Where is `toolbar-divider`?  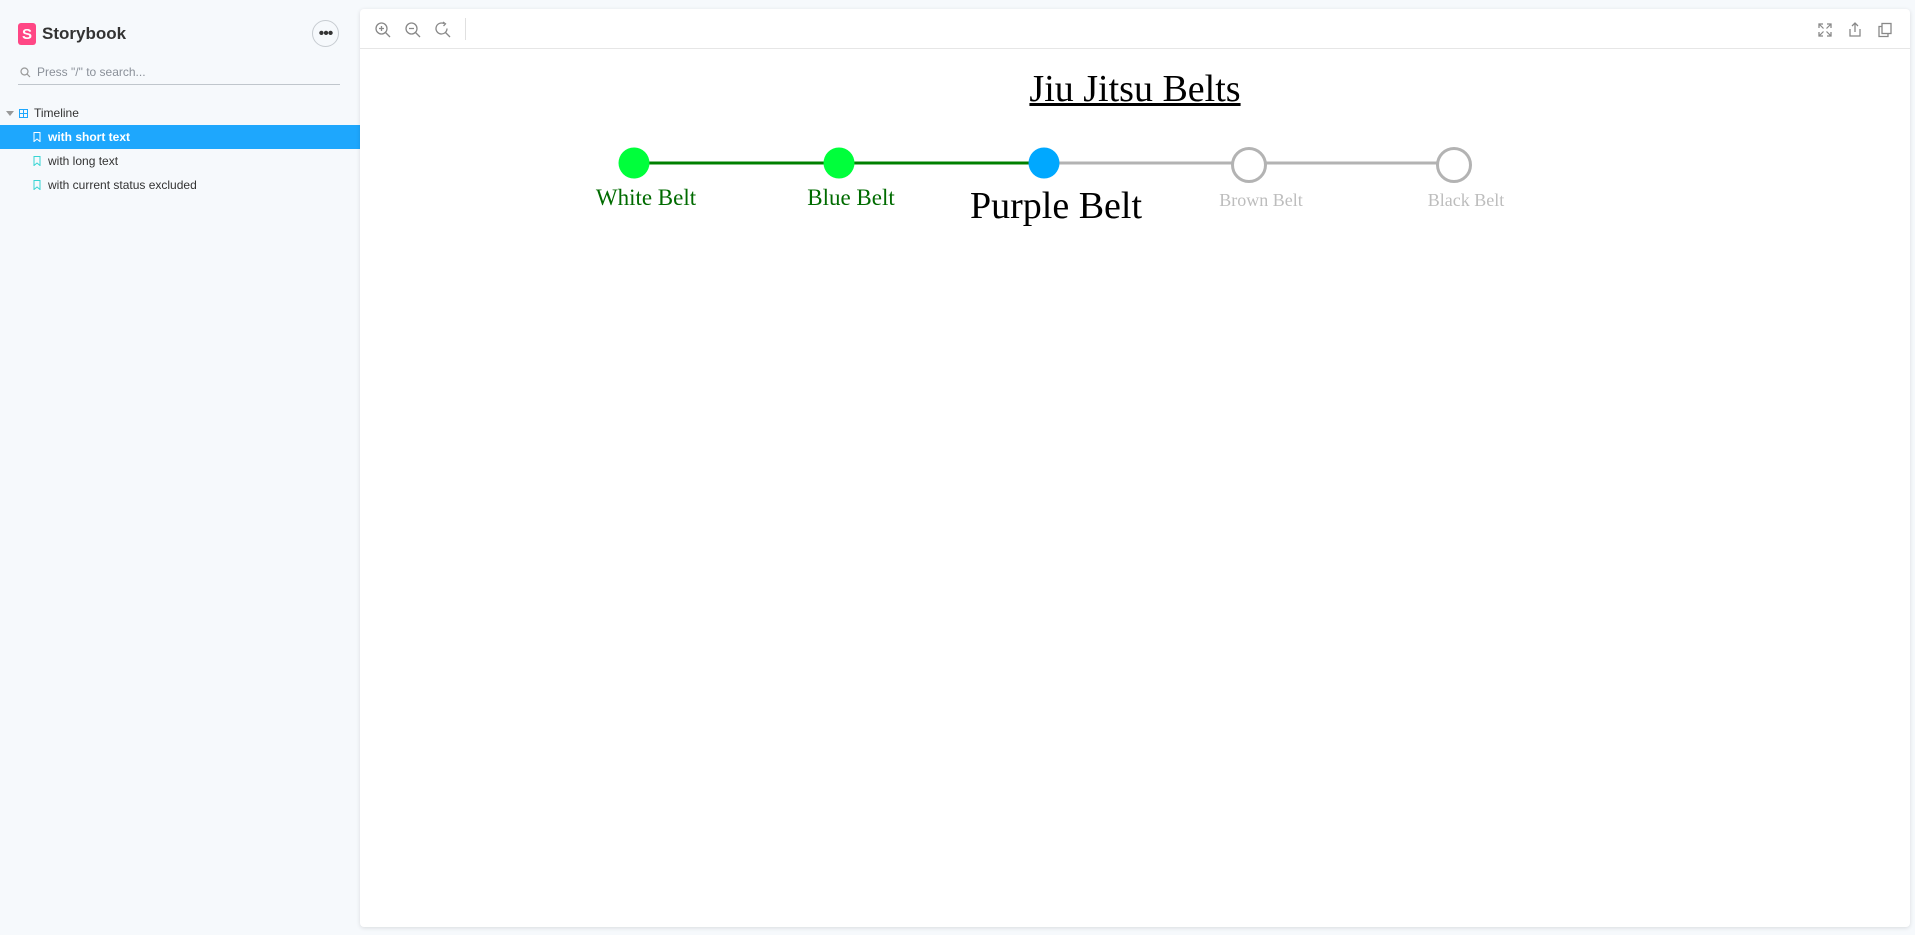
toolbar-divider is located at coordinates (465, 29).